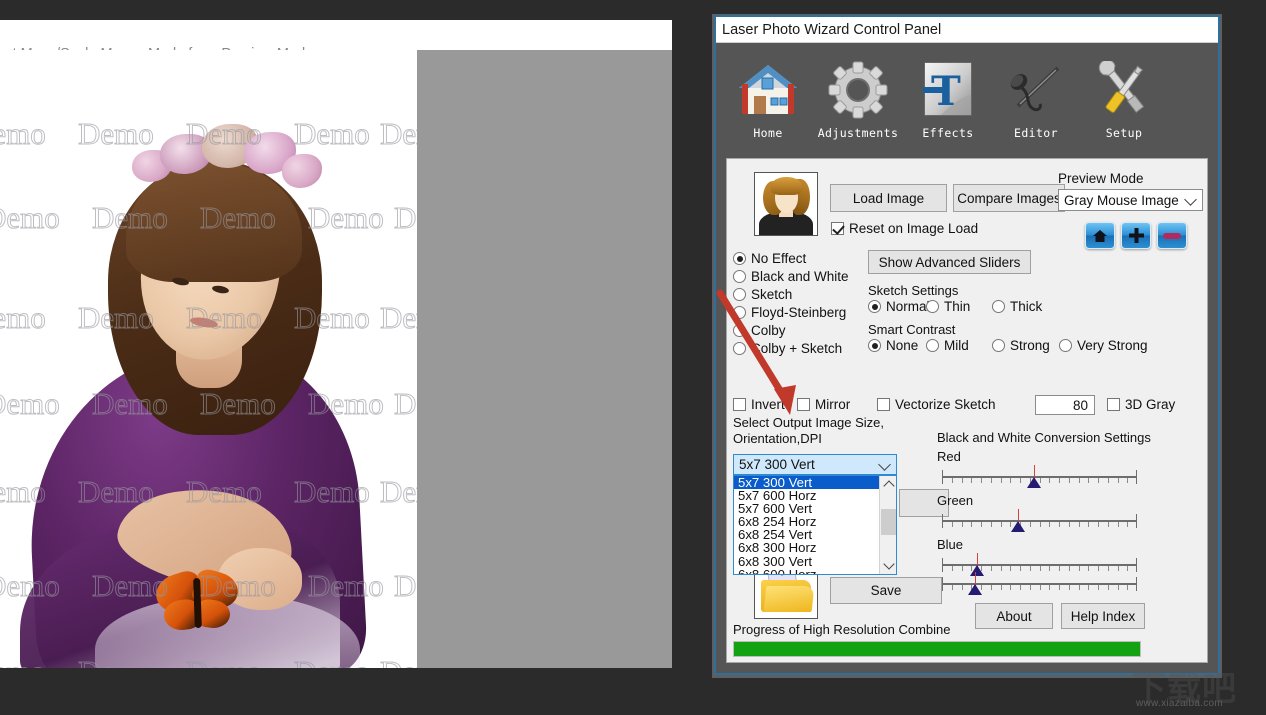 Image resolution: width=1266 pixels, height=715 pixels. I want to click on effect-radio-sketch: Sketch, so click(762, 294).